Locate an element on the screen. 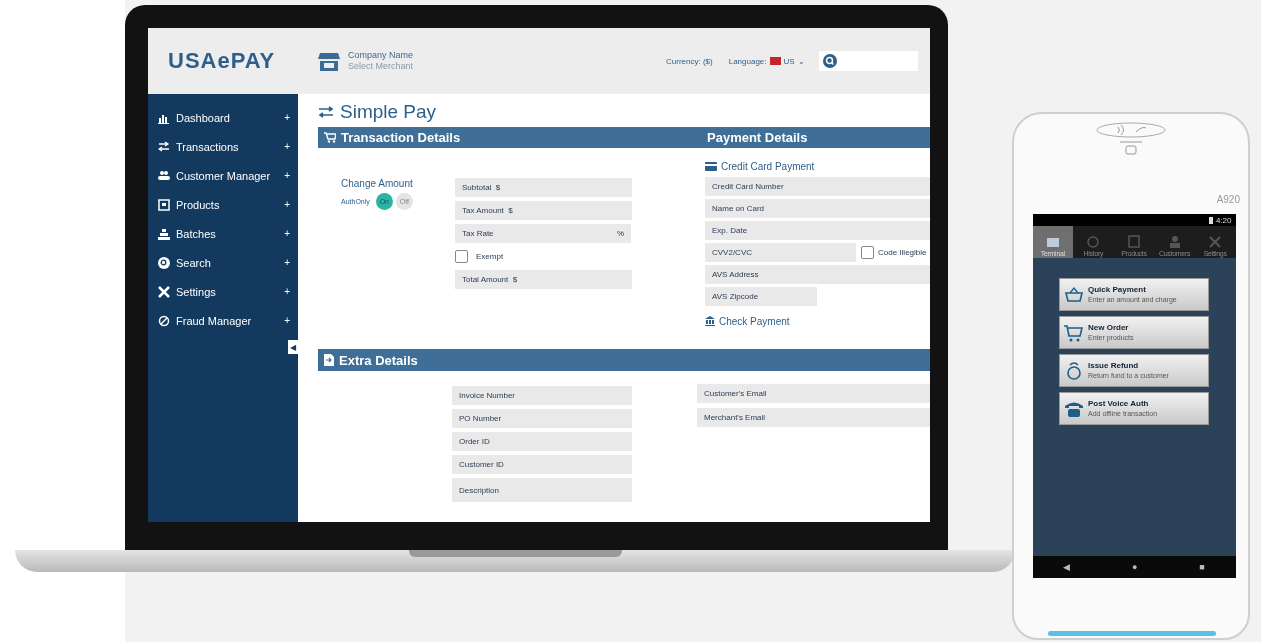 This screenshot has width=1261, height=642. flag-icon is located at coordinates (775, 61).